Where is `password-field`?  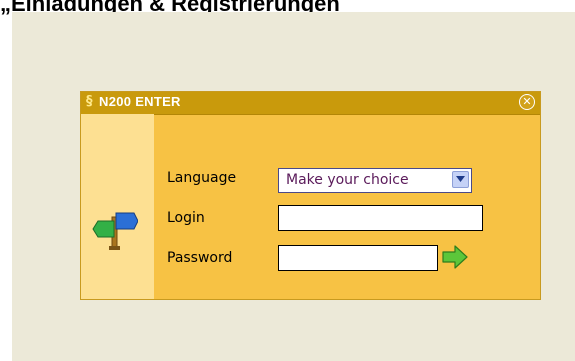
password-field is located at coordinates (358, 258).